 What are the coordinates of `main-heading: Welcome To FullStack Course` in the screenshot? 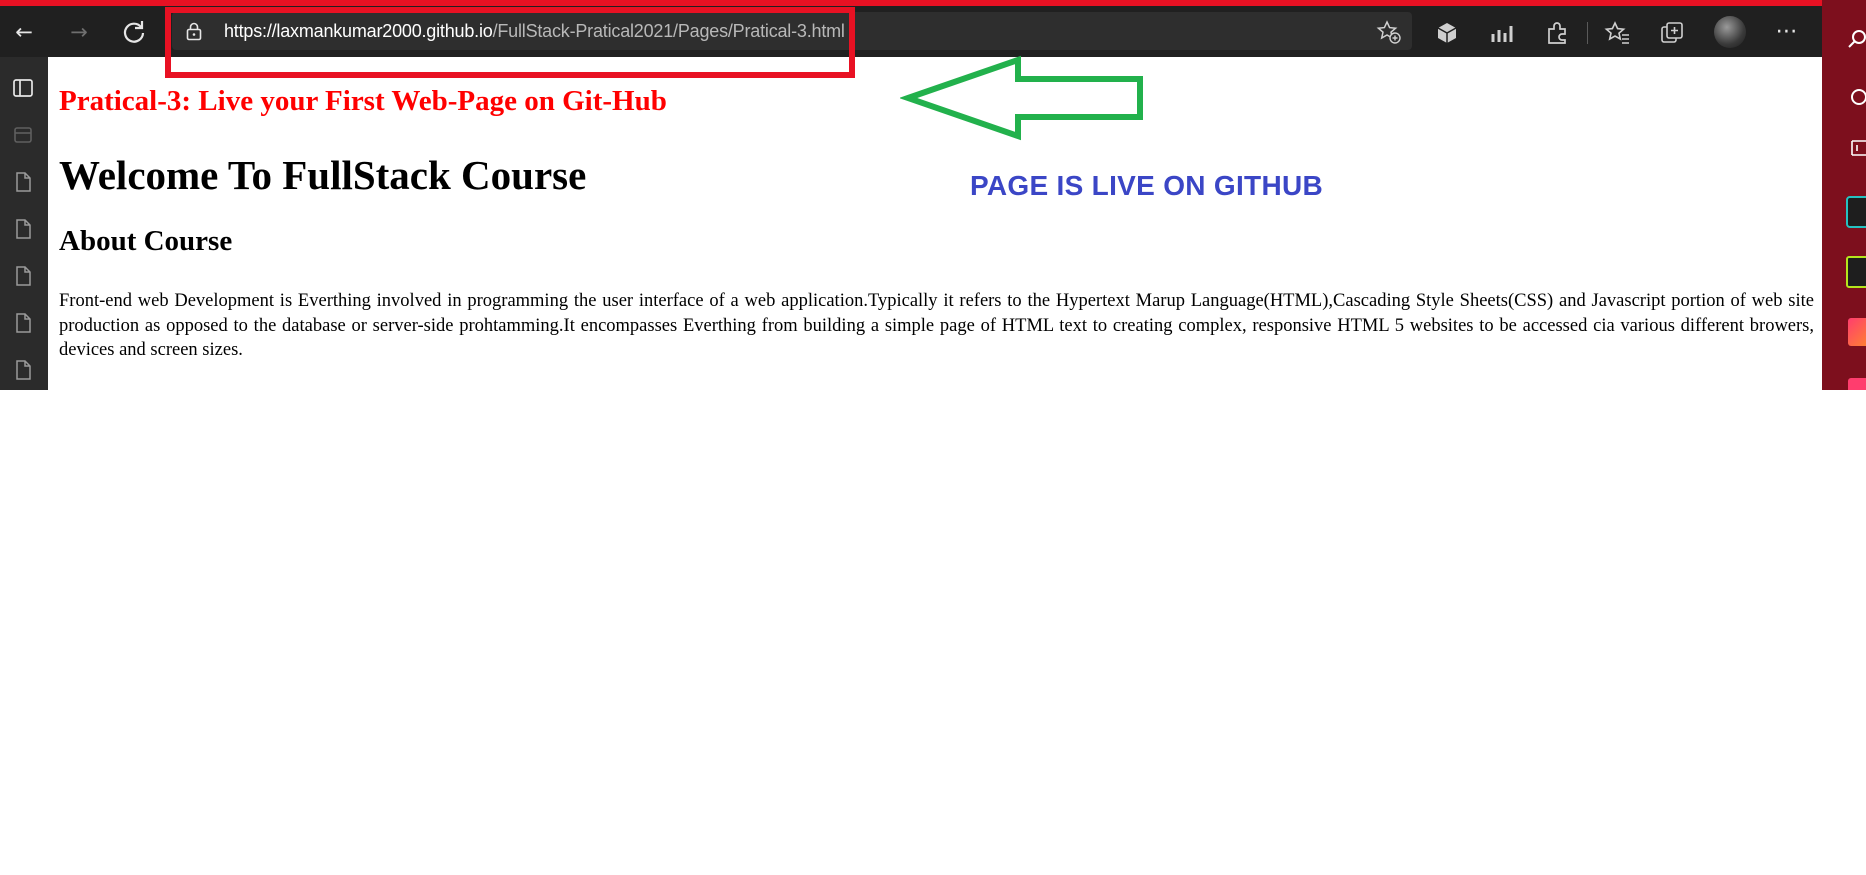 It's located at (323, 175).